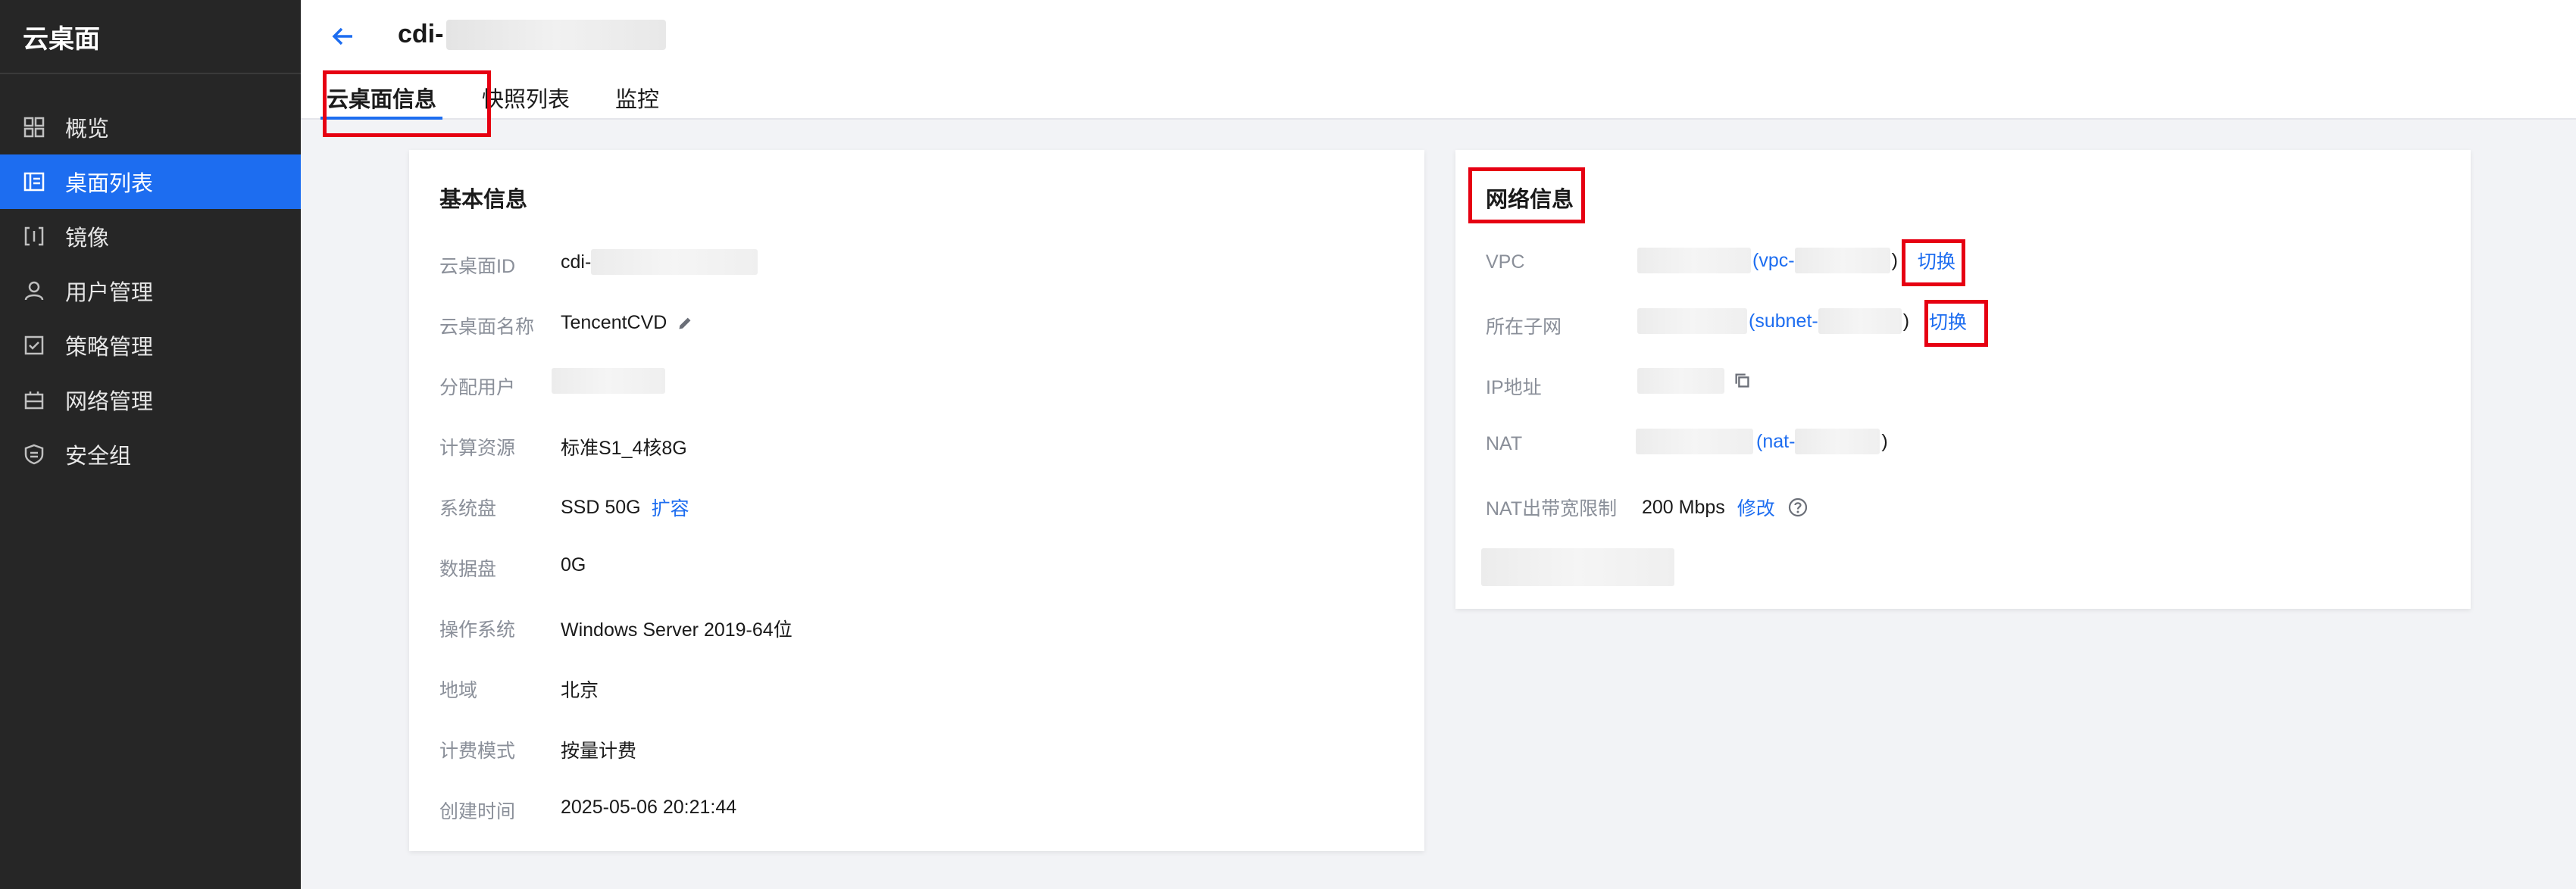  Describe the element at coordinates (1756, 507) in the screenshot. I see `modify-bandwidth-link: 修改` at that location.